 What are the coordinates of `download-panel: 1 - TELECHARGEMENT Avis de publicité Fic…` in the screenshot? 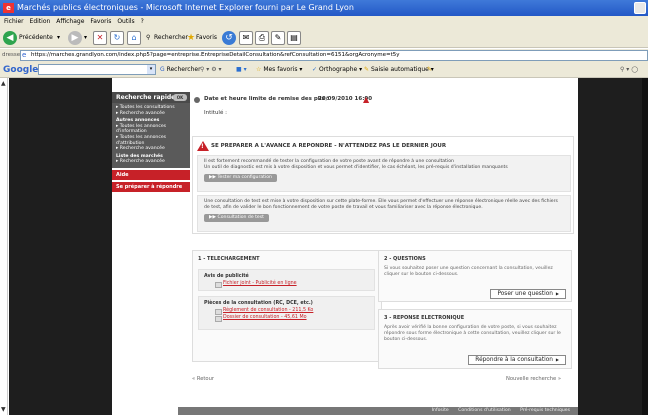 It's located at (287, 306).